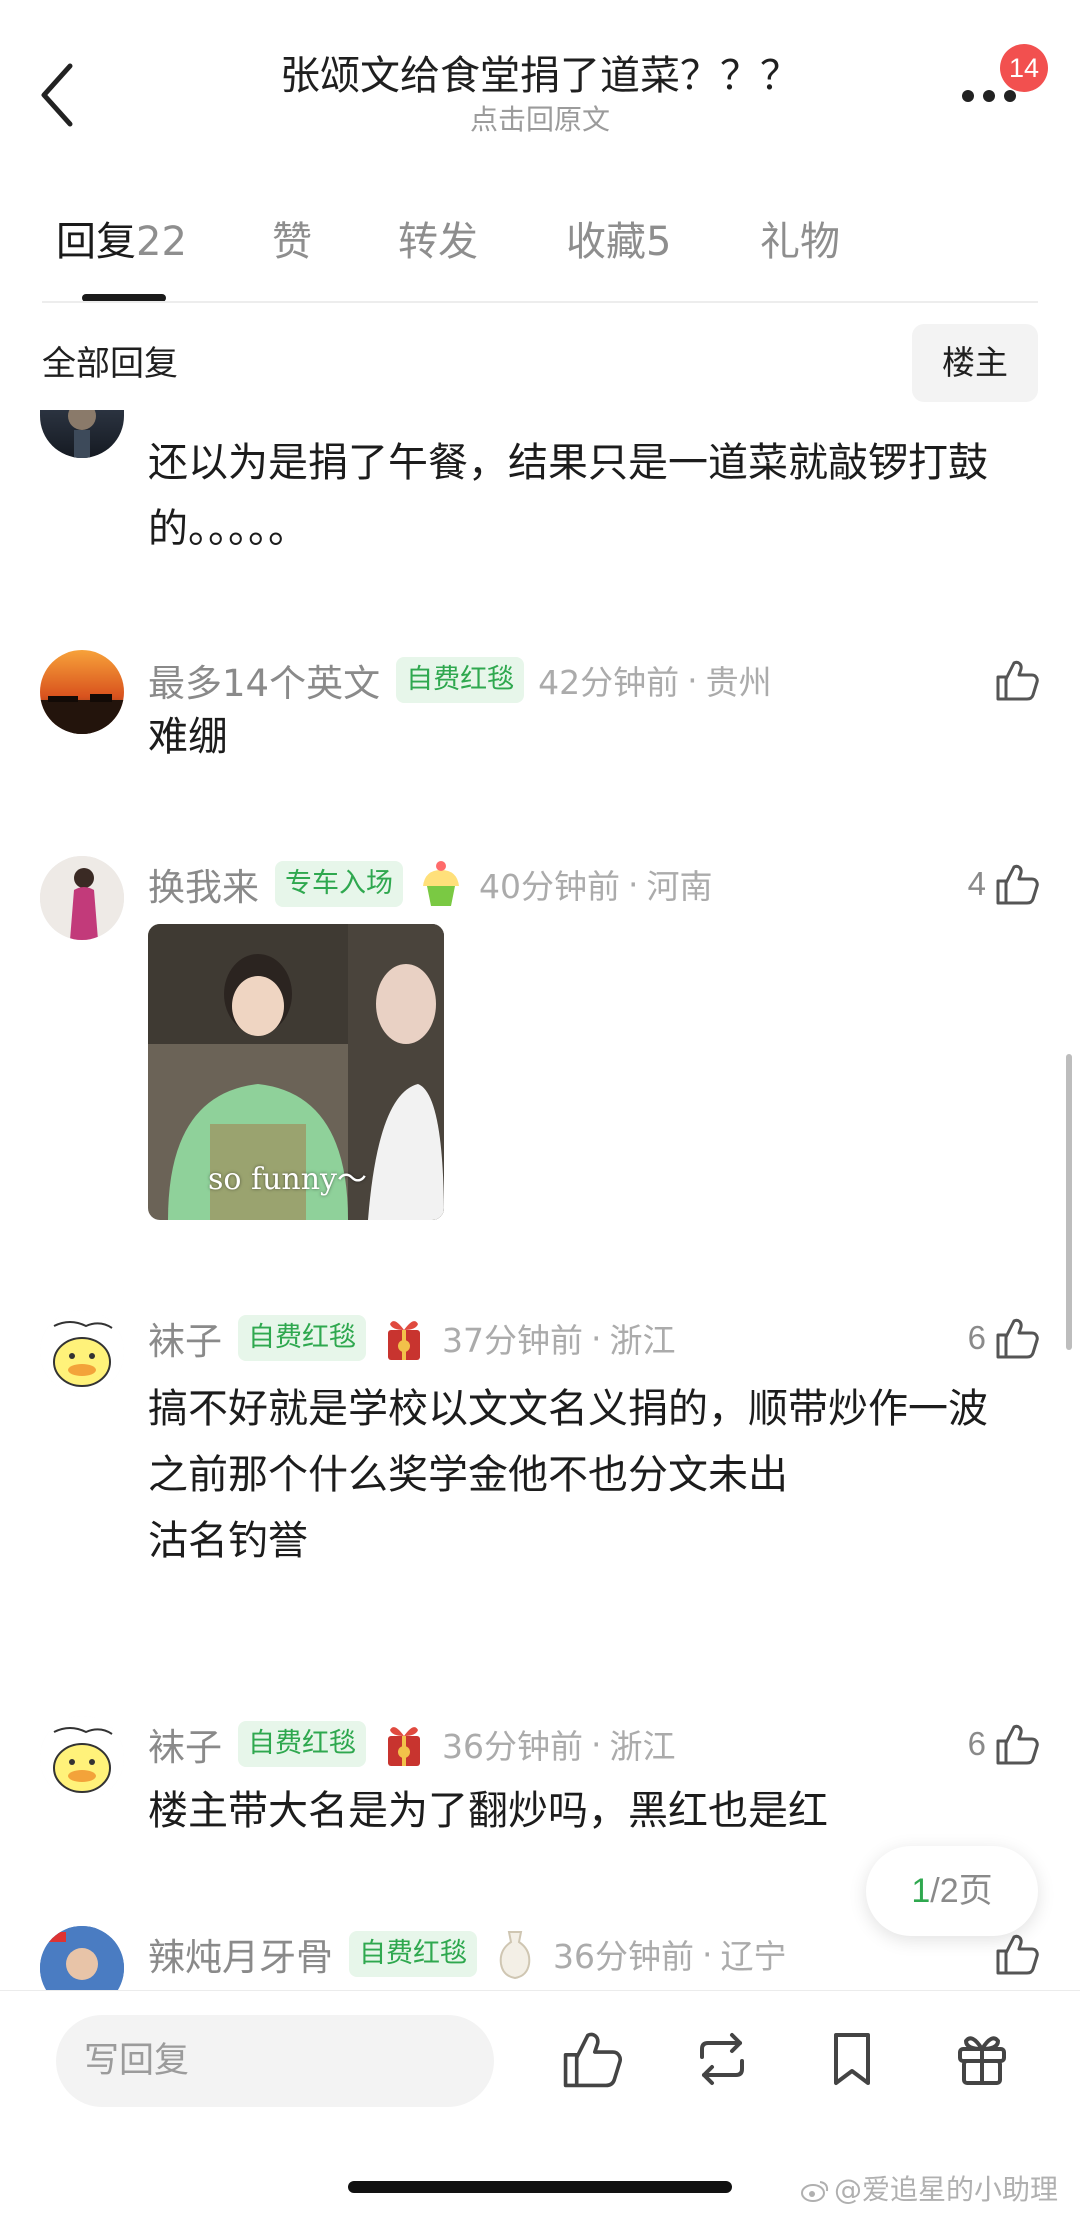 This screenshot has width=1080, height=2216. Describe the element at coordinates (58, 95) in the screenshot. I see `back-button` at that location.